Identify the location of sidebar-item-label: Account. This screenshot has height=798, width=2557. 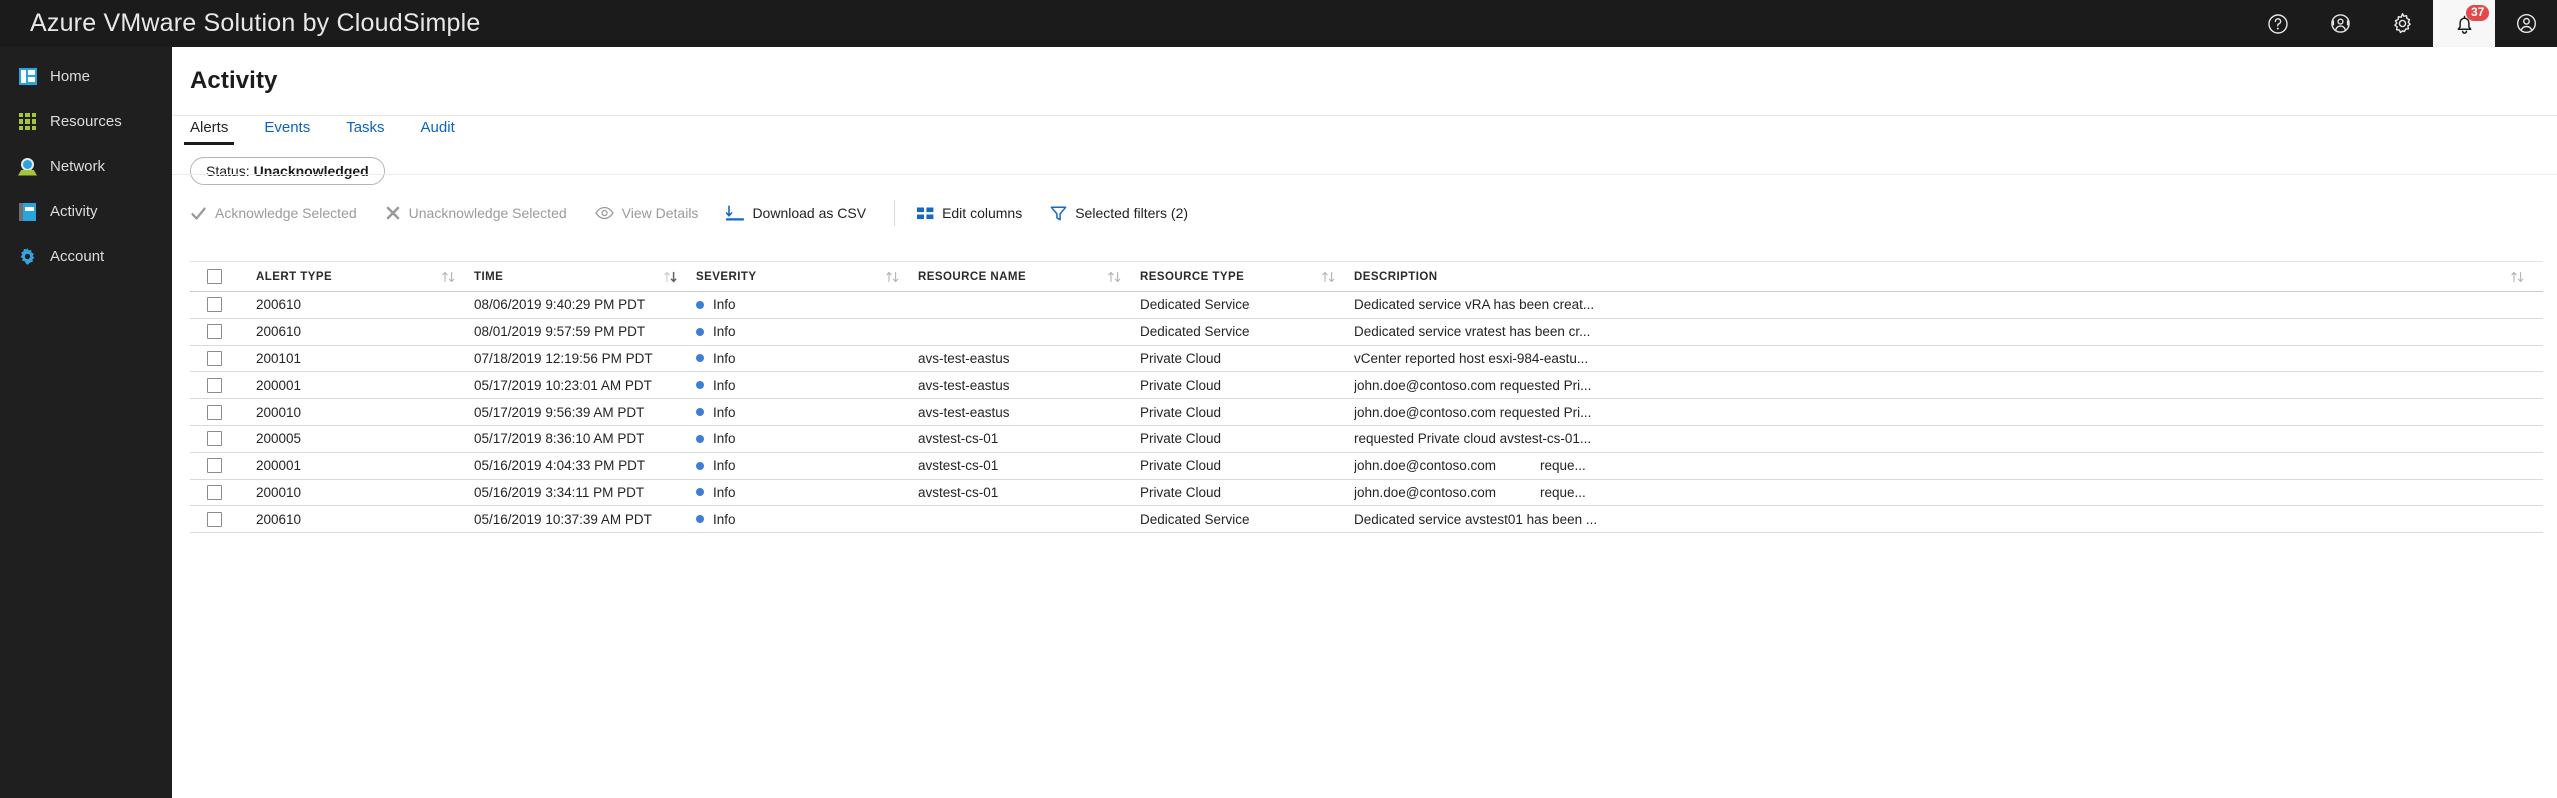
(77, 256).